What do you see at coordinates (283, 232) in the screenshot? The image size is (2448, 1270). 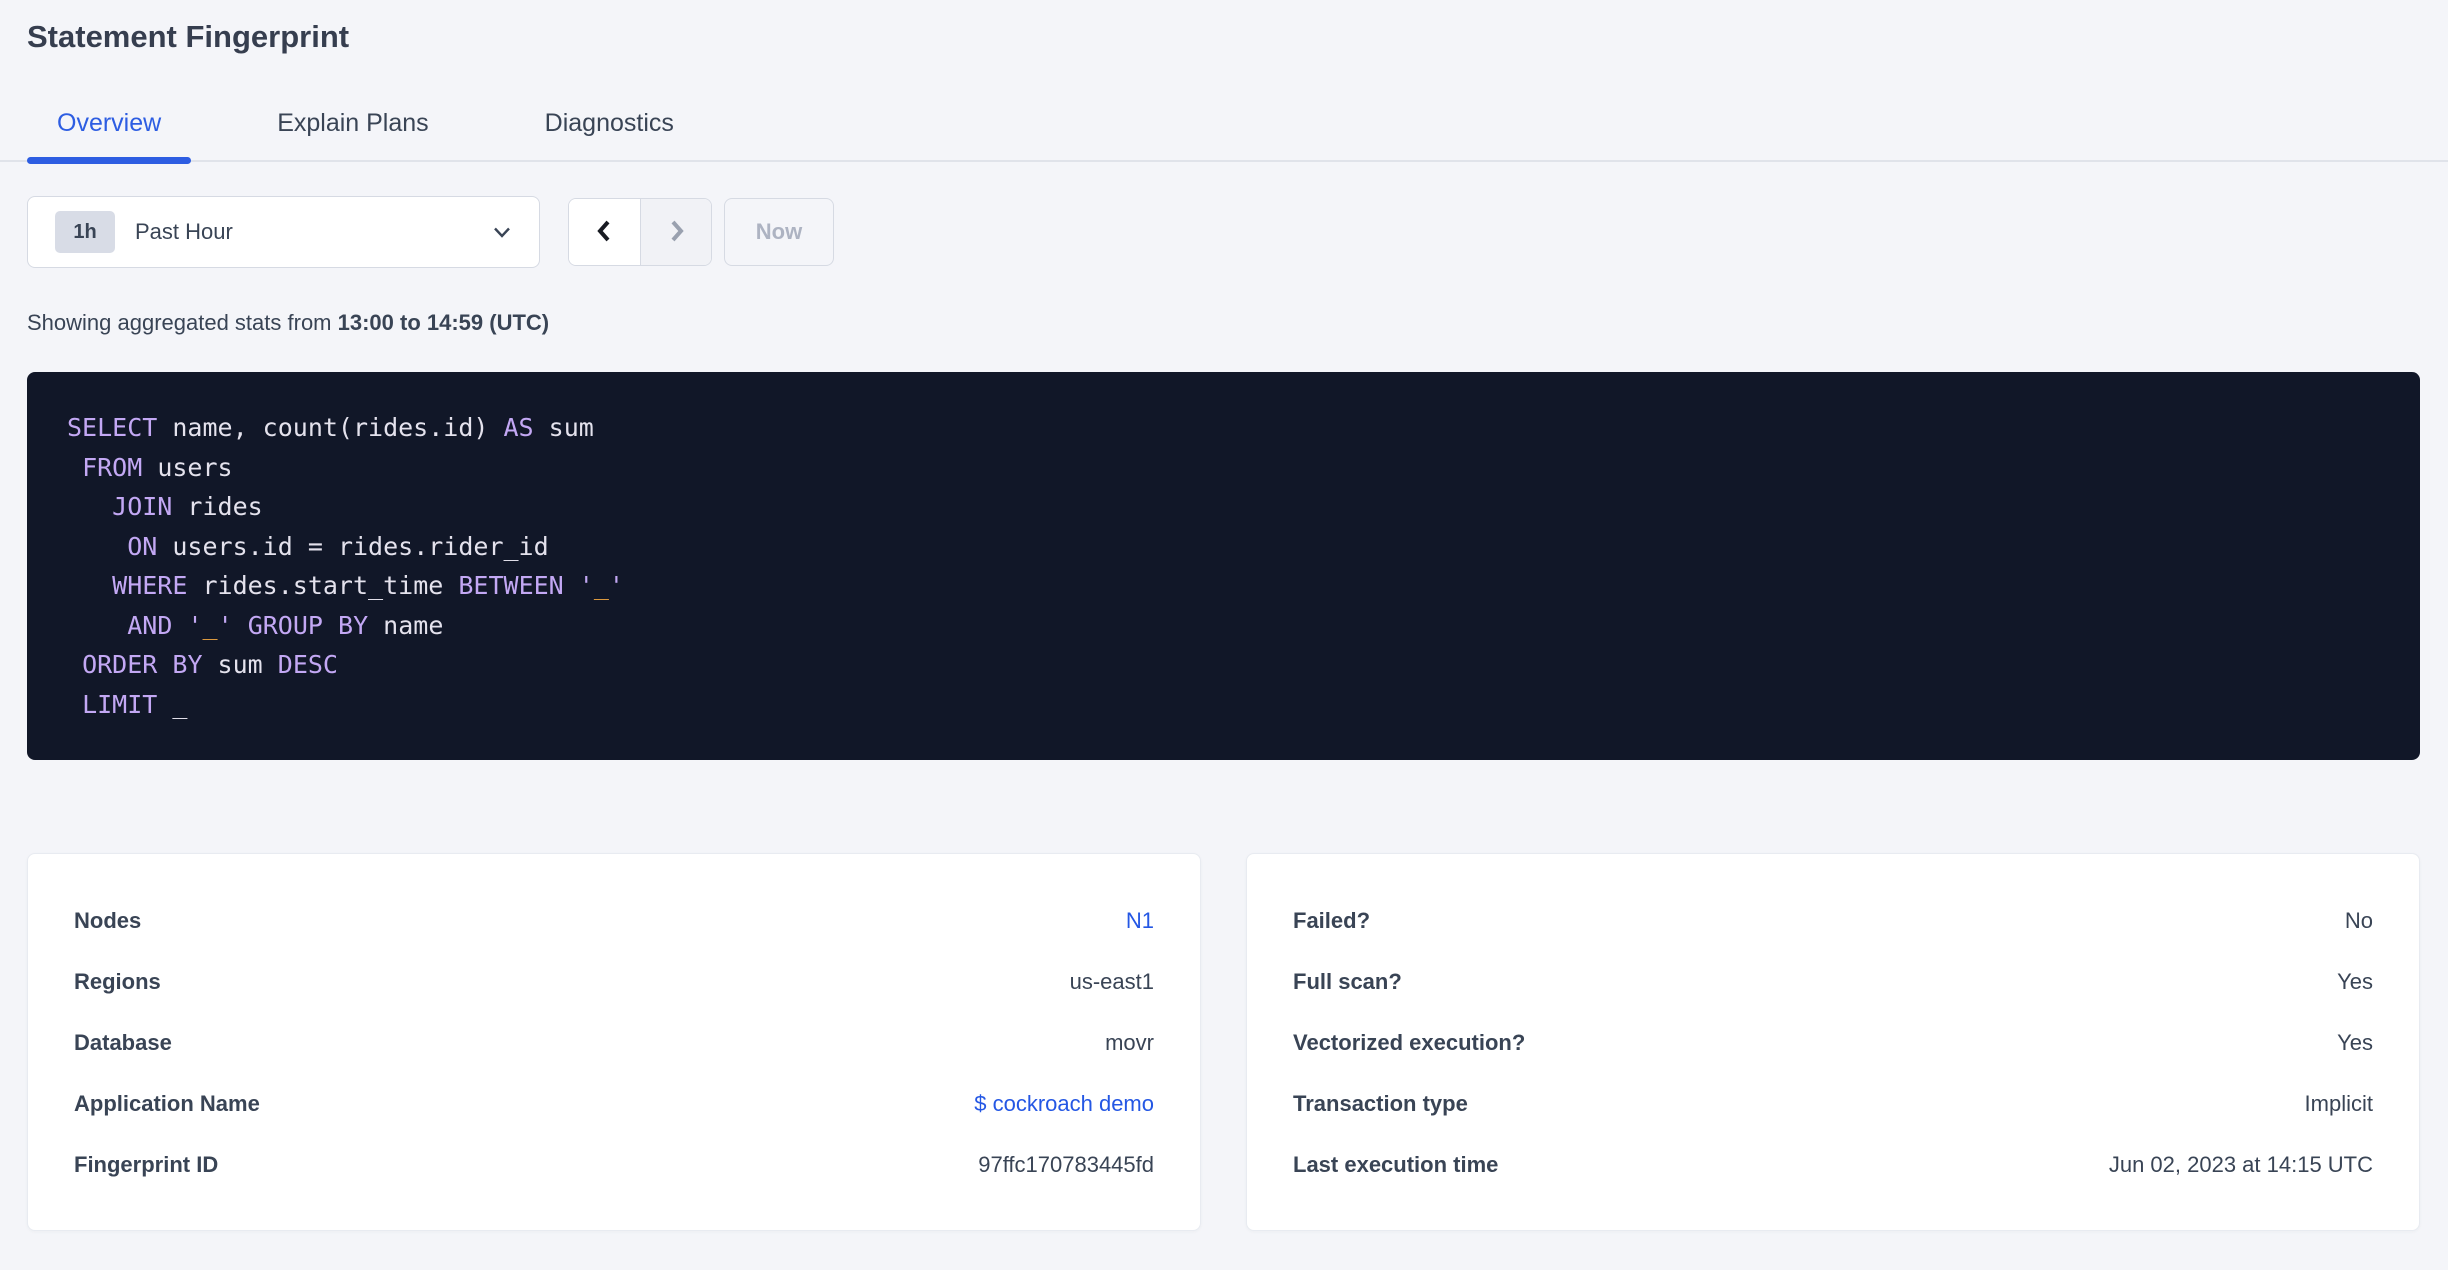 I see `time-interval-dropdown: 1h Past Hour` at bounding box center [283, 232].